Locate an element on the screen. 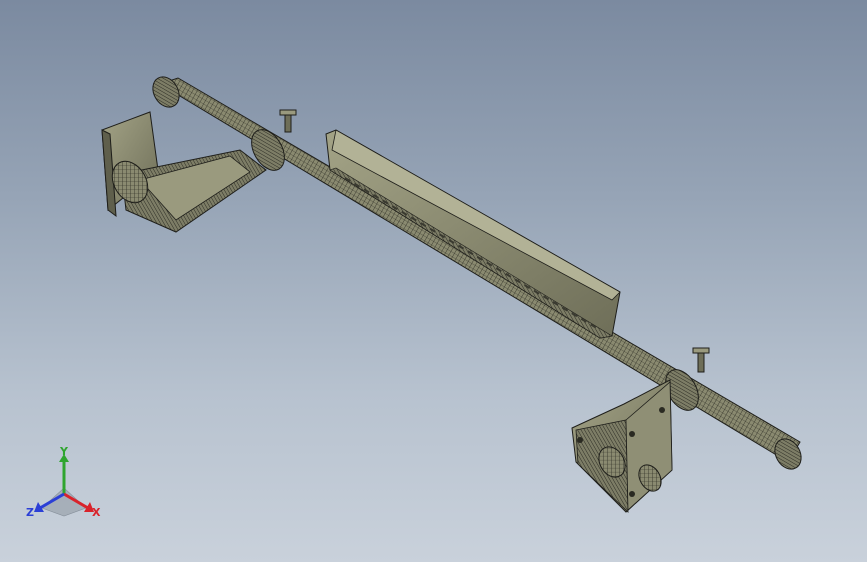 Image resolution: width=867 pixels, height=562 pixels. scraper-blade is located at coordinates (473, 234).